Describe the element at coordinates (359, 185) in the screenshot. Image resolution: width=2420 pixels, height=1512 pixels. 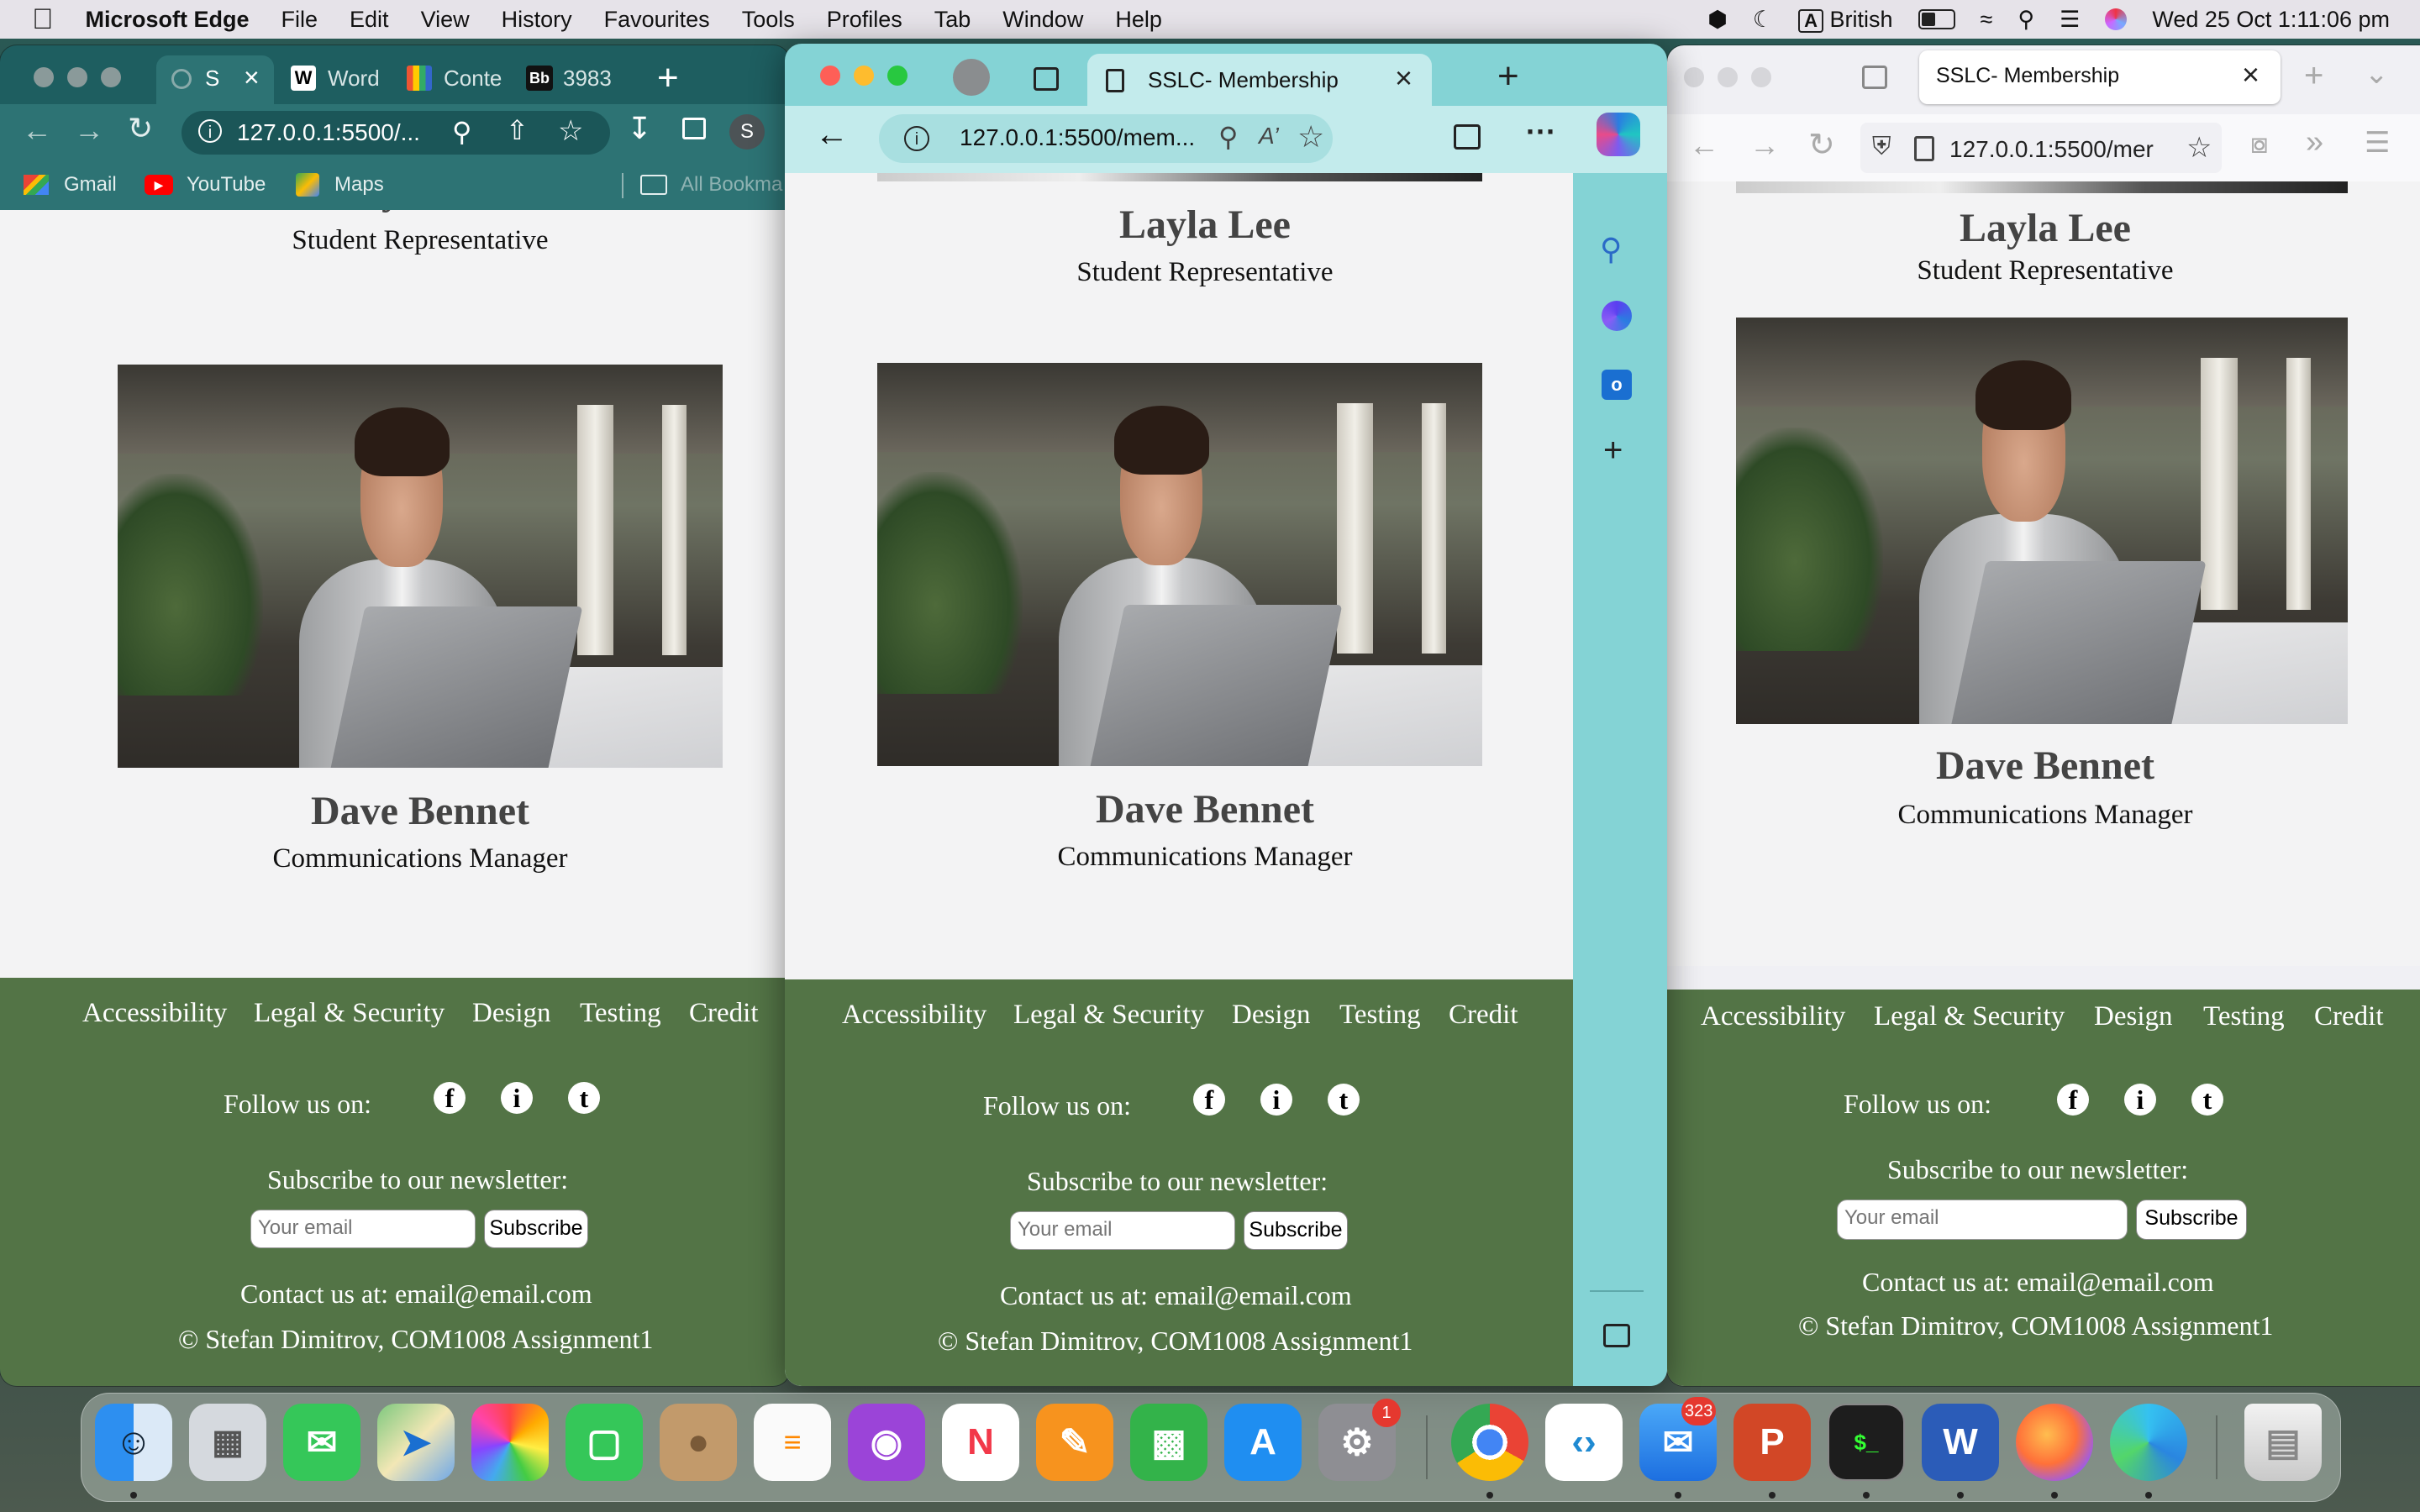
I see `bookmark-maps: Maps` at that location.